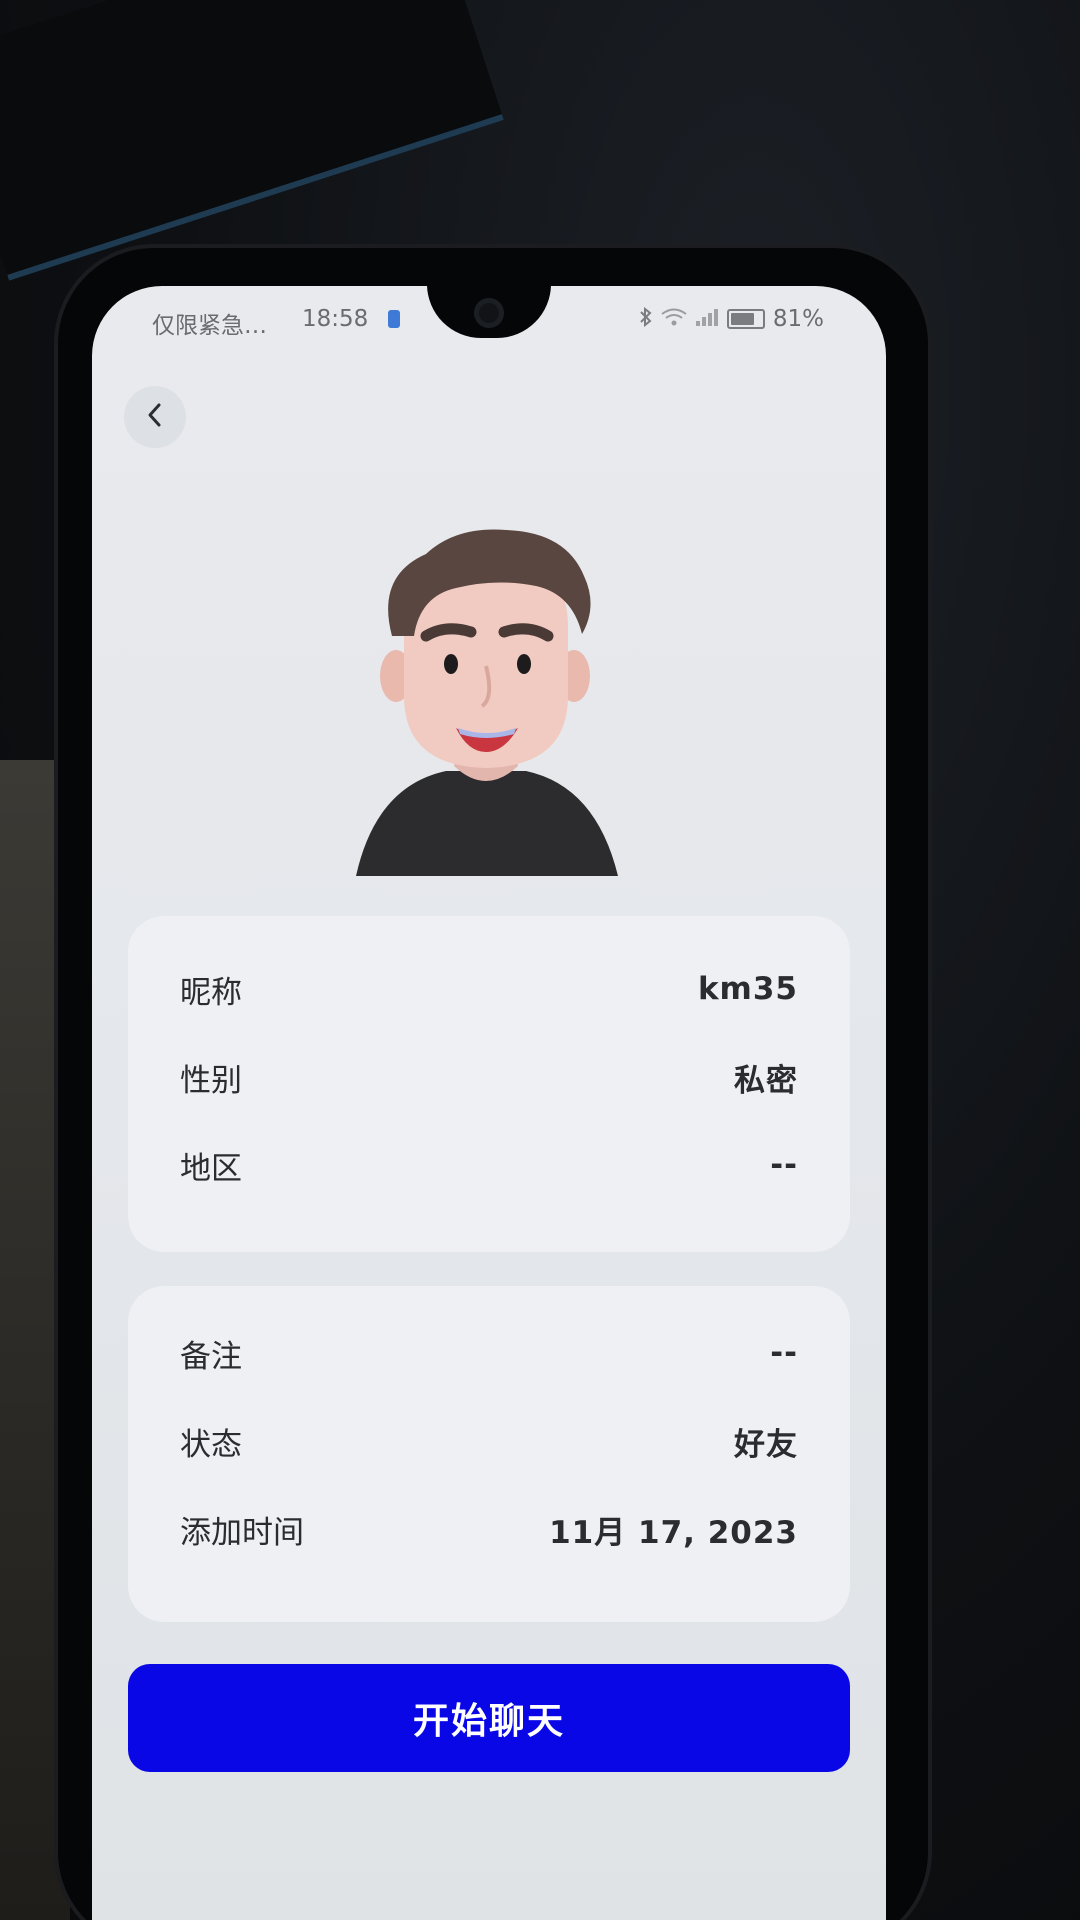 The image size is (1080, 1920). Describe the element at coordinates (486, 696) in the screenshot. I see `avatar` at that location.